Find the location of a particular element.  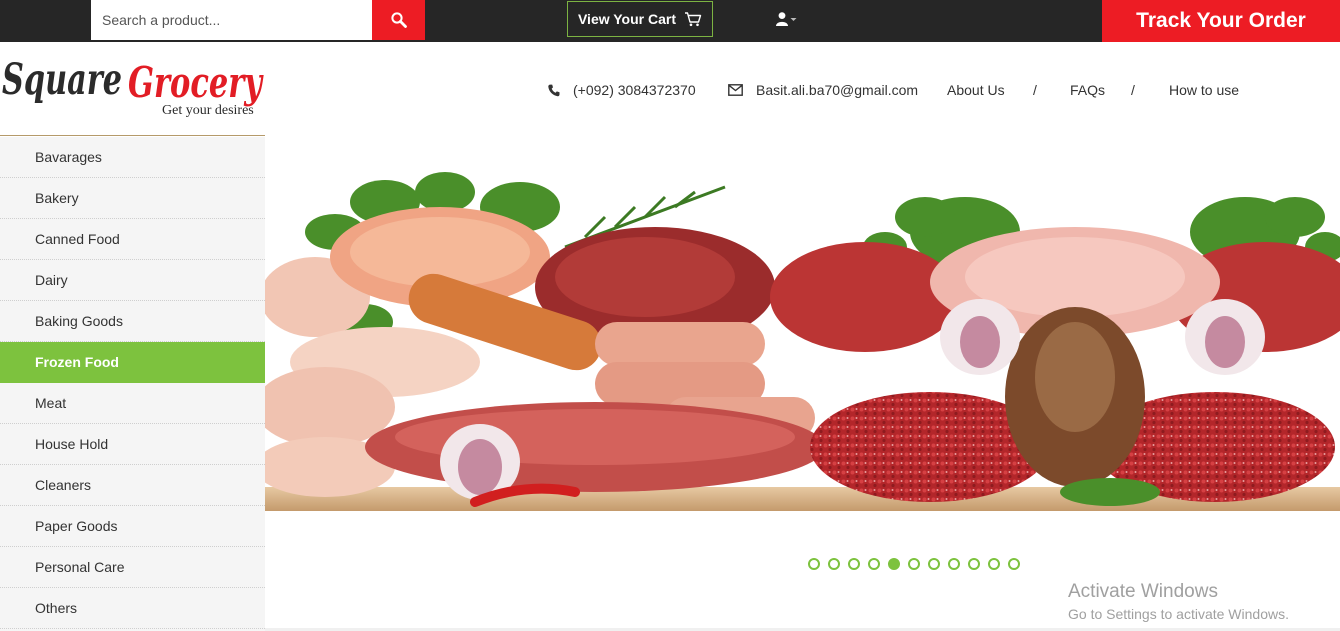

slider-dot-active is located at coordinates (894, 564).